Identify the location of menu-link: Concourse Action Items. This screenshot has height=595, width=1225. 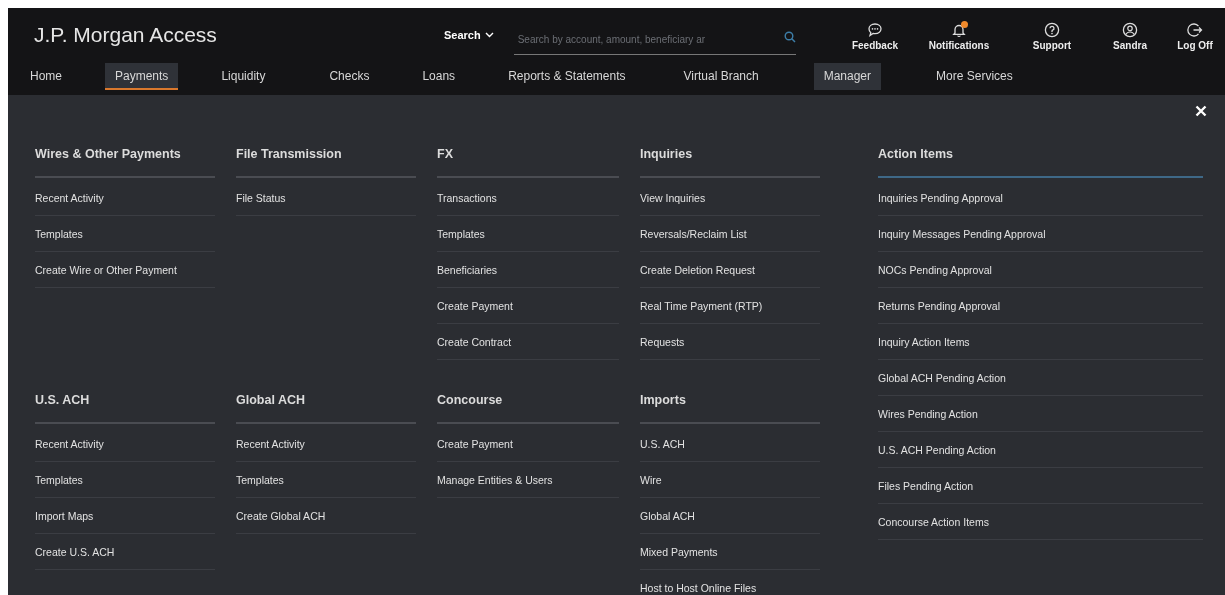
(1040, 522).